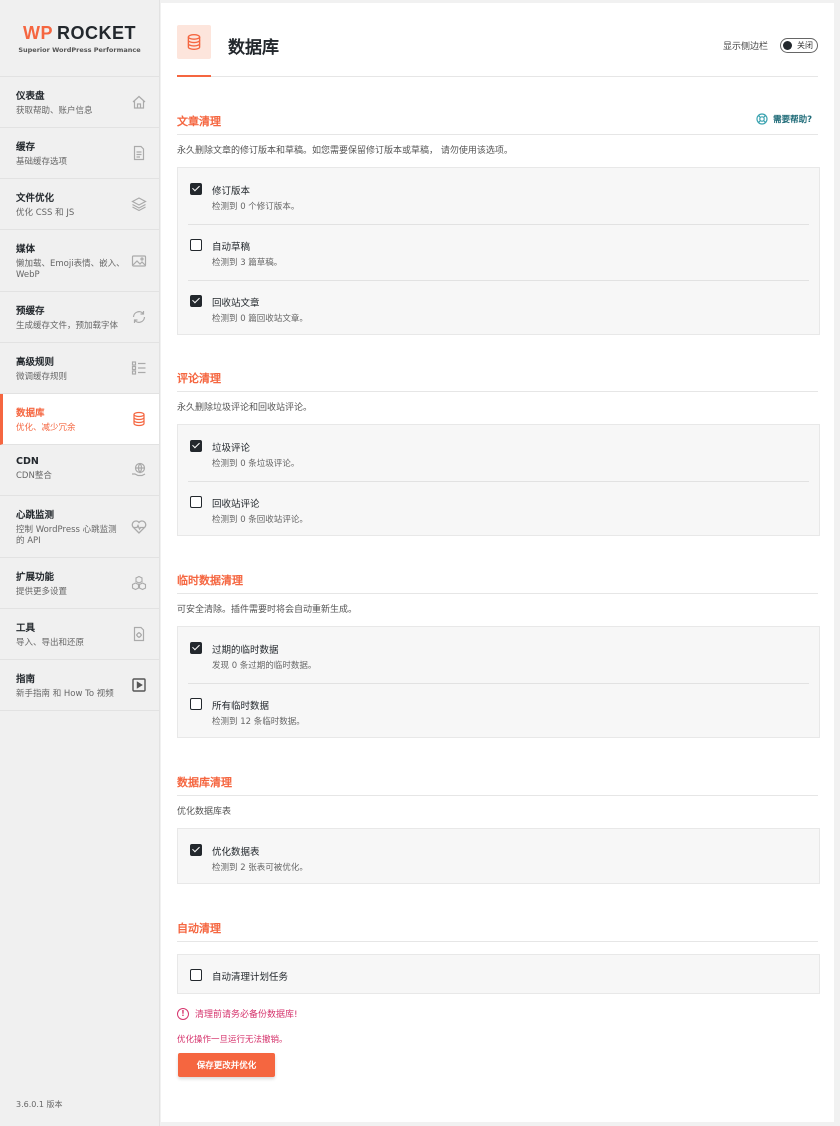  What do you see at coordinates (79, 153) in the screenshot?
I see `sidebar-item-cache: 缓存 基础缓存选项` at bounding box center [79, 153].